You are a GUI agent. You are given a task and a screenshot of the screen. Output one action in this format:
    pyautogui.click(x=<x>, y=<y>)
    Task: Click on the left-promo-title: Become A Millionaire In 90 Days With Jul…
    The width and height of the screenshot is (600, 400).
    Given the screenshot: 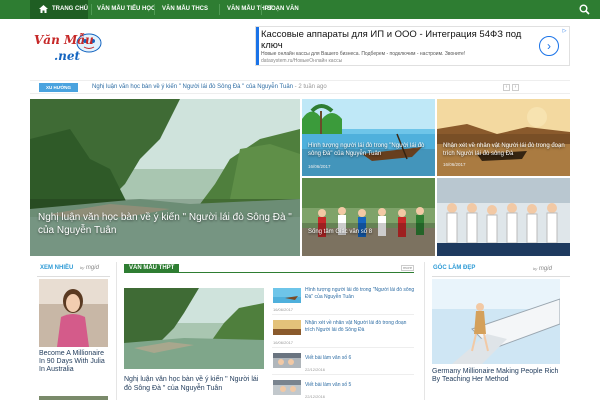 What is the action you would take?
    pyautogui.click(x=74, y=362)
    